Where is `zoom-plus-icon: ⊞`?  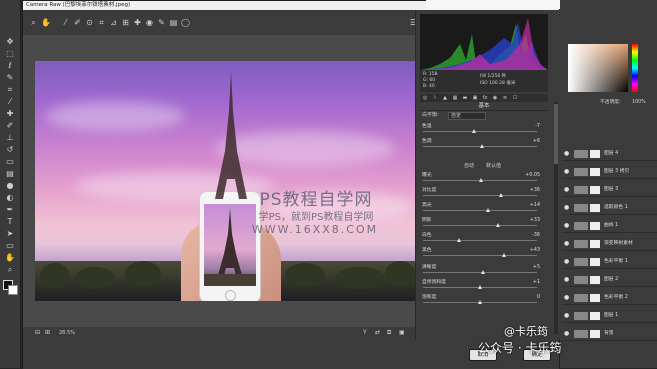 zoom-plus-icon: ⊞ is located at coordinates (47, 332).